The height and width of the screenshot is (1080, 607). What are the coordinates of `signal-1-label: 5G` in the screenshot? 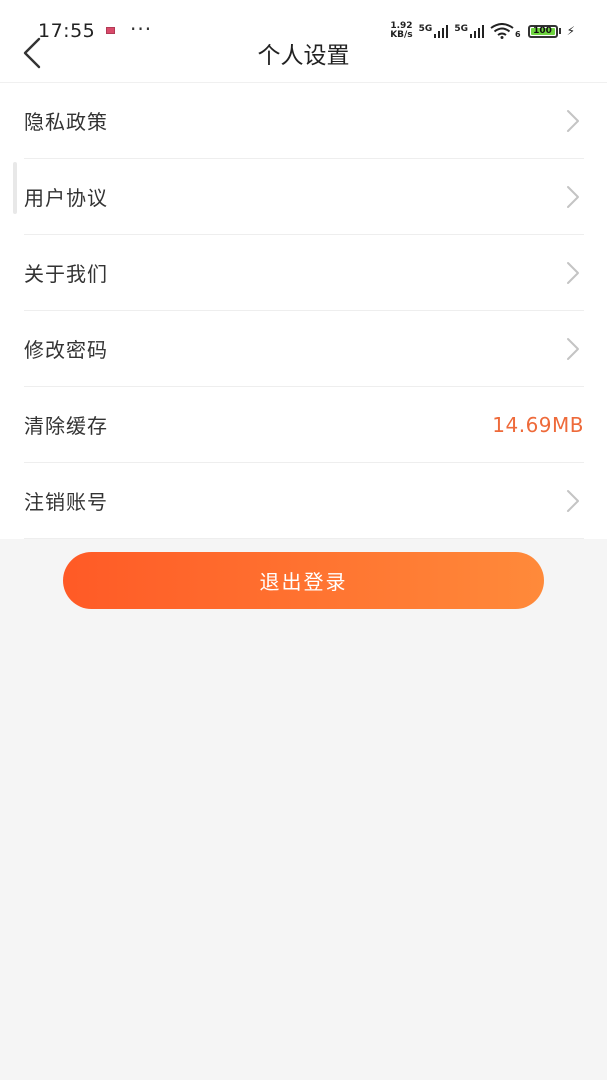 It's located at (425, 29).